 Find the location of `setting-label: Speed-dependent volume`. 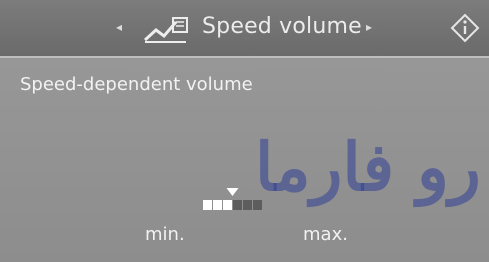

setting-label: Speed-dependent volume is located at coordinates (136, 84).